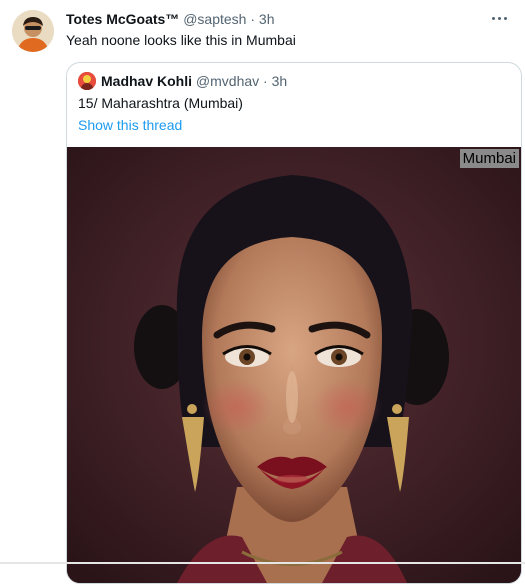 This screenshot has width=525, height=584. I want to click on timestamp: 3h, so click(267, 19).